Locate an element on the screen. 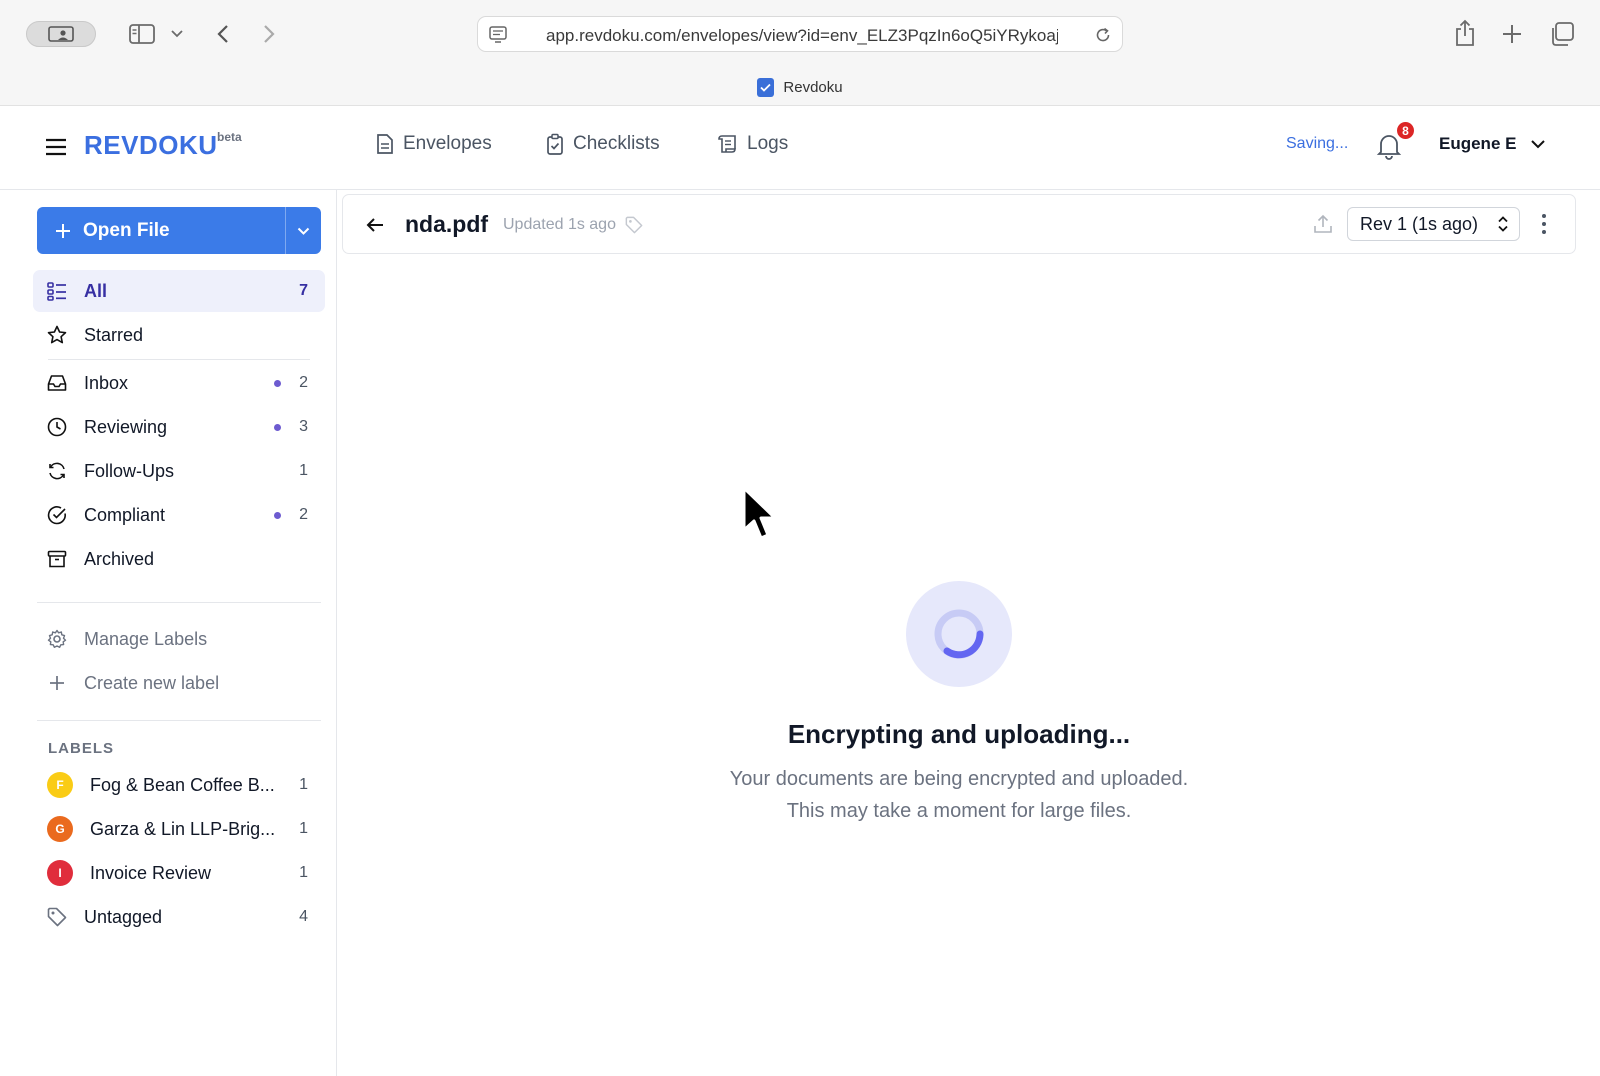 Image resolution: width=1600 pixels, height=1076 pixels. sidebar-item-label: Follow-Ups is located at coordinates (129, 471).